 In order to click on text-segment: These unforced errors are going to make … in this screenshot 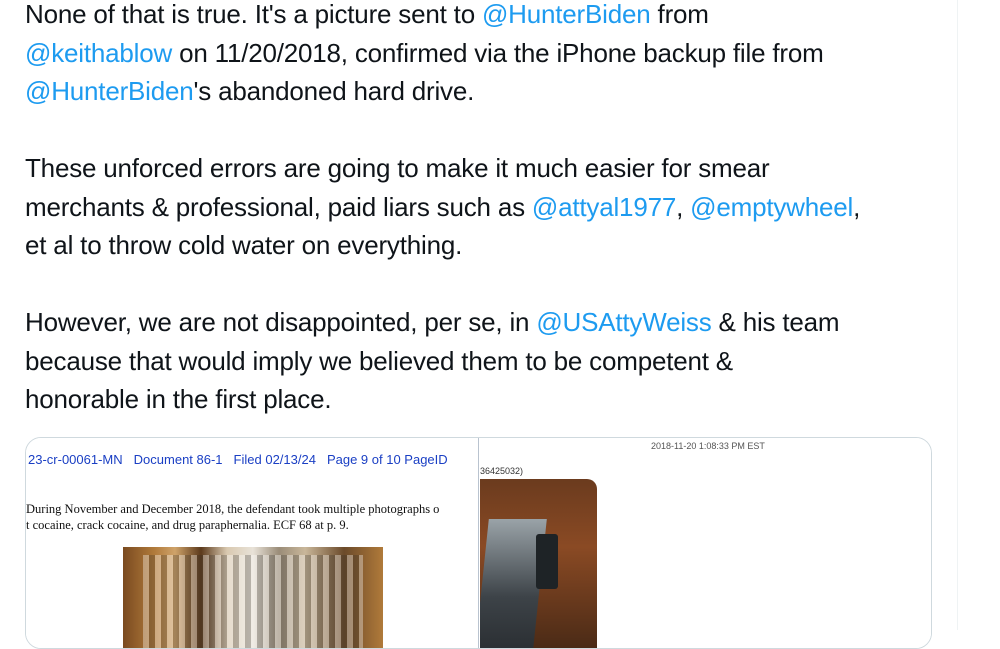, I will do `click(397, 168)`.